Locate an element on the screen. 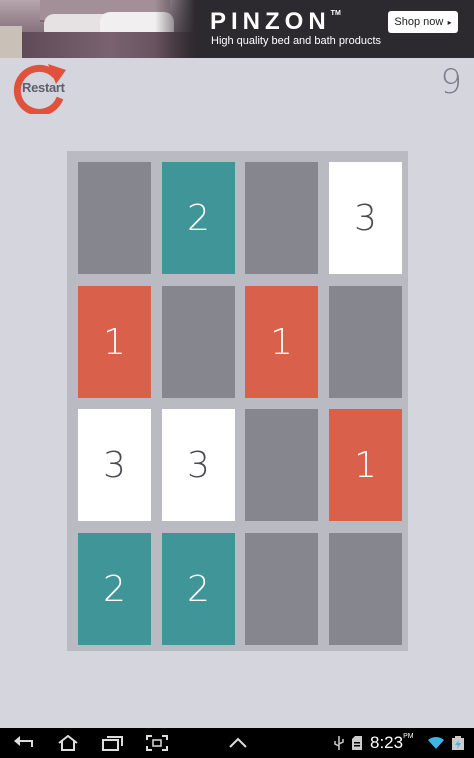  menu-up-icon is located at coordinates (238, 743).